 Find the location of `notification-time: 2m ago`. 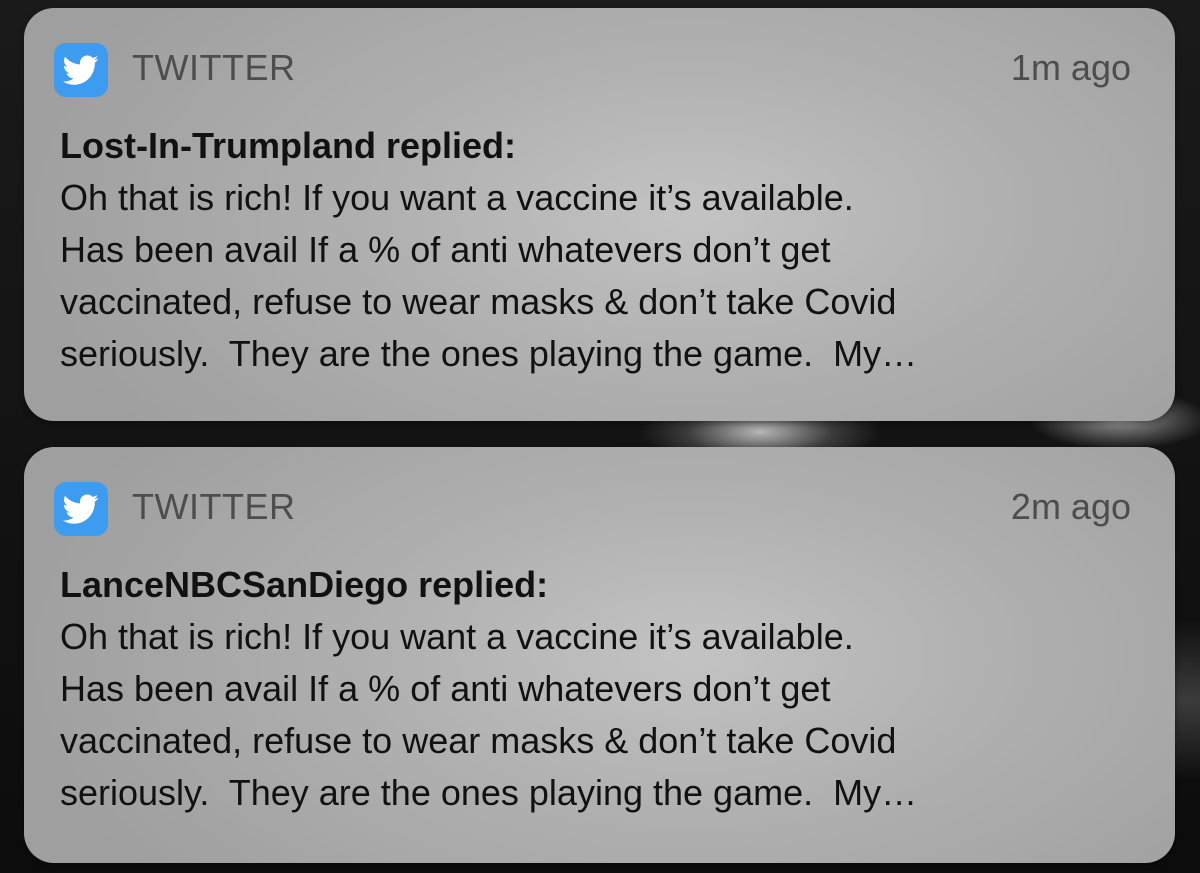

notification-time: 2m ago is located at coordinates (1070, 506).